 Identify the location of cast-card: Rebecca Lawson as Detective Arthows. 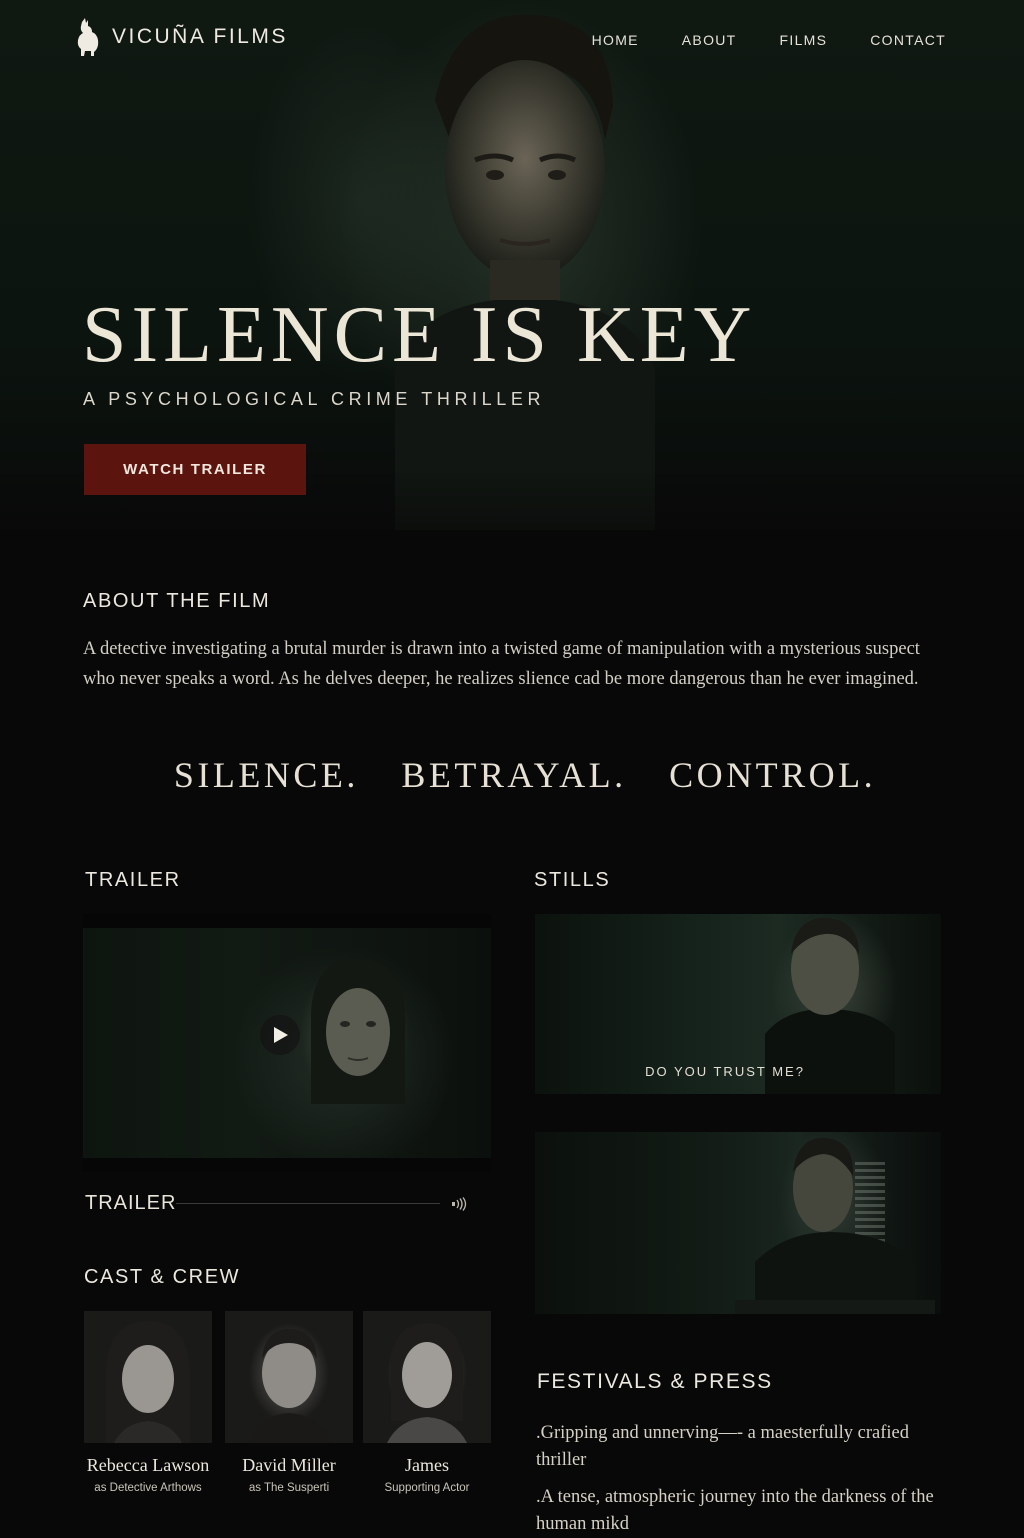
(148, 1402).